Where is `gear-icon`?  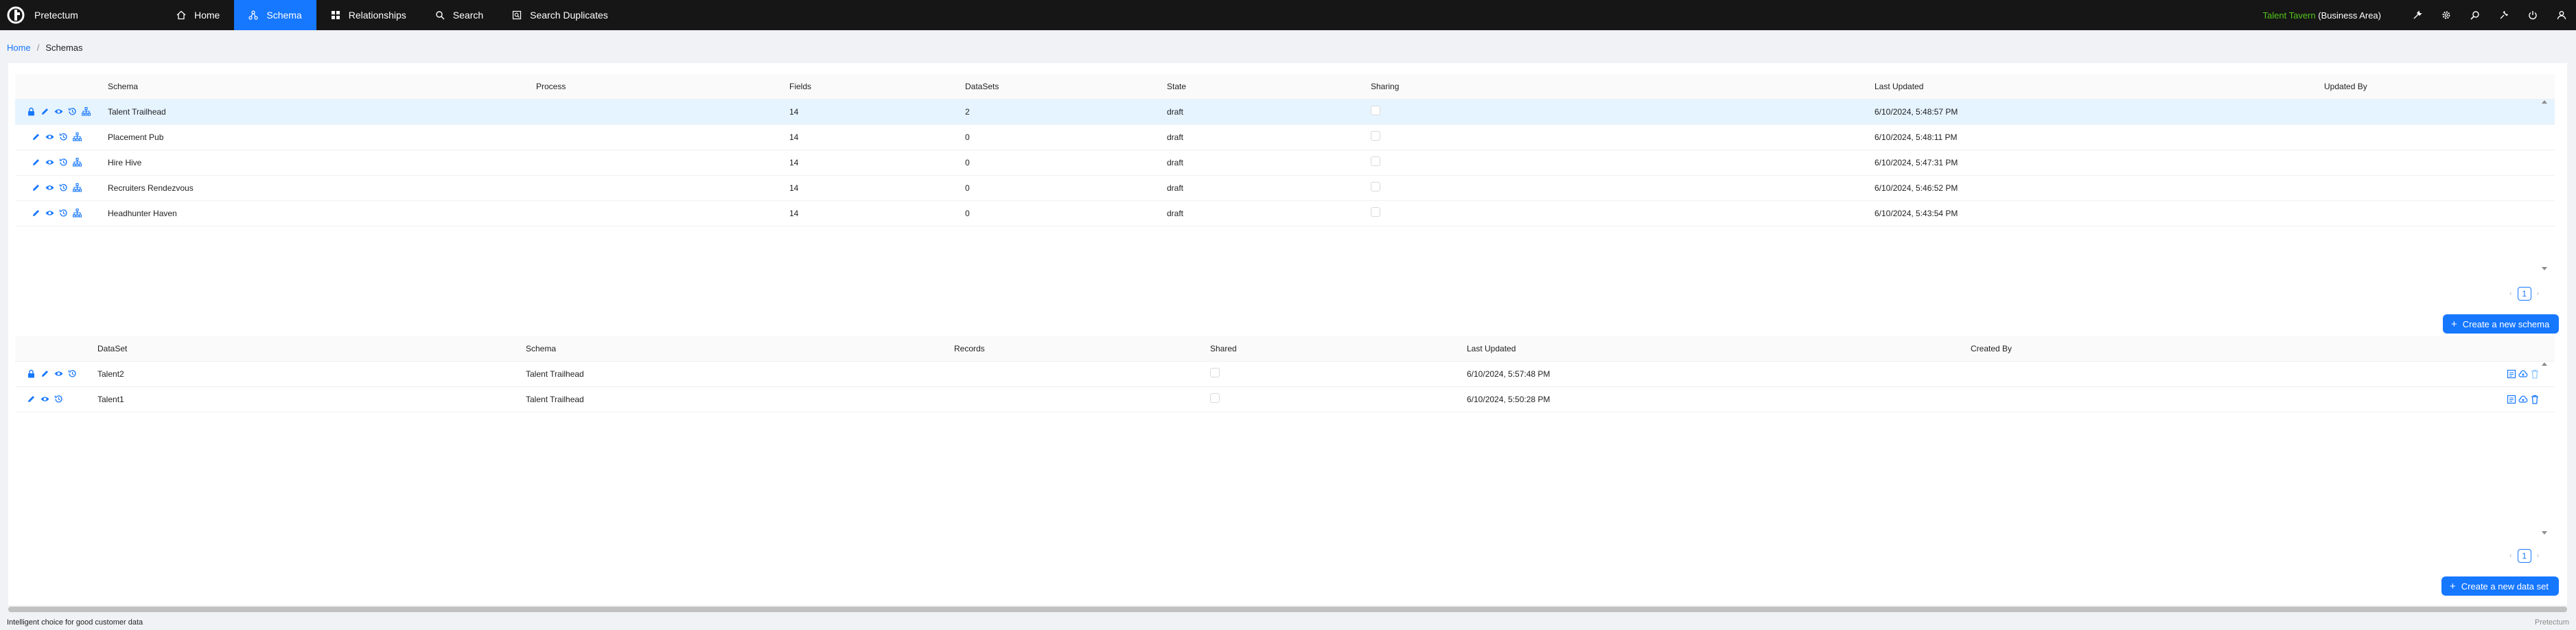 gear-icon is located at coordinates (2446, 15).